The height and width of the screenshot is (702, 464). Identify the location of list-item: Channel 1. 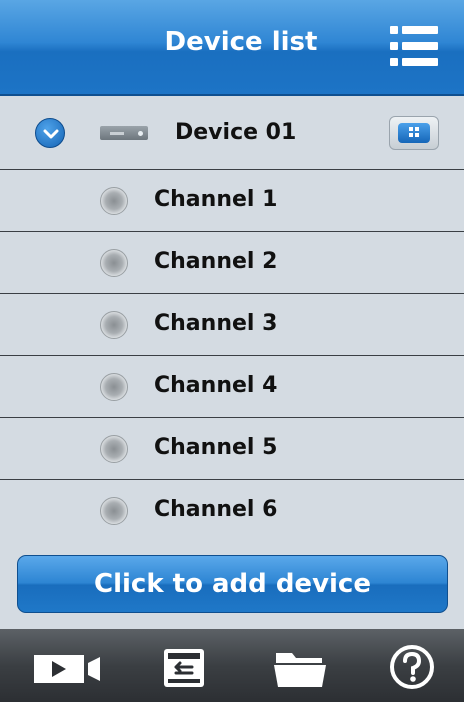
(232, 201).